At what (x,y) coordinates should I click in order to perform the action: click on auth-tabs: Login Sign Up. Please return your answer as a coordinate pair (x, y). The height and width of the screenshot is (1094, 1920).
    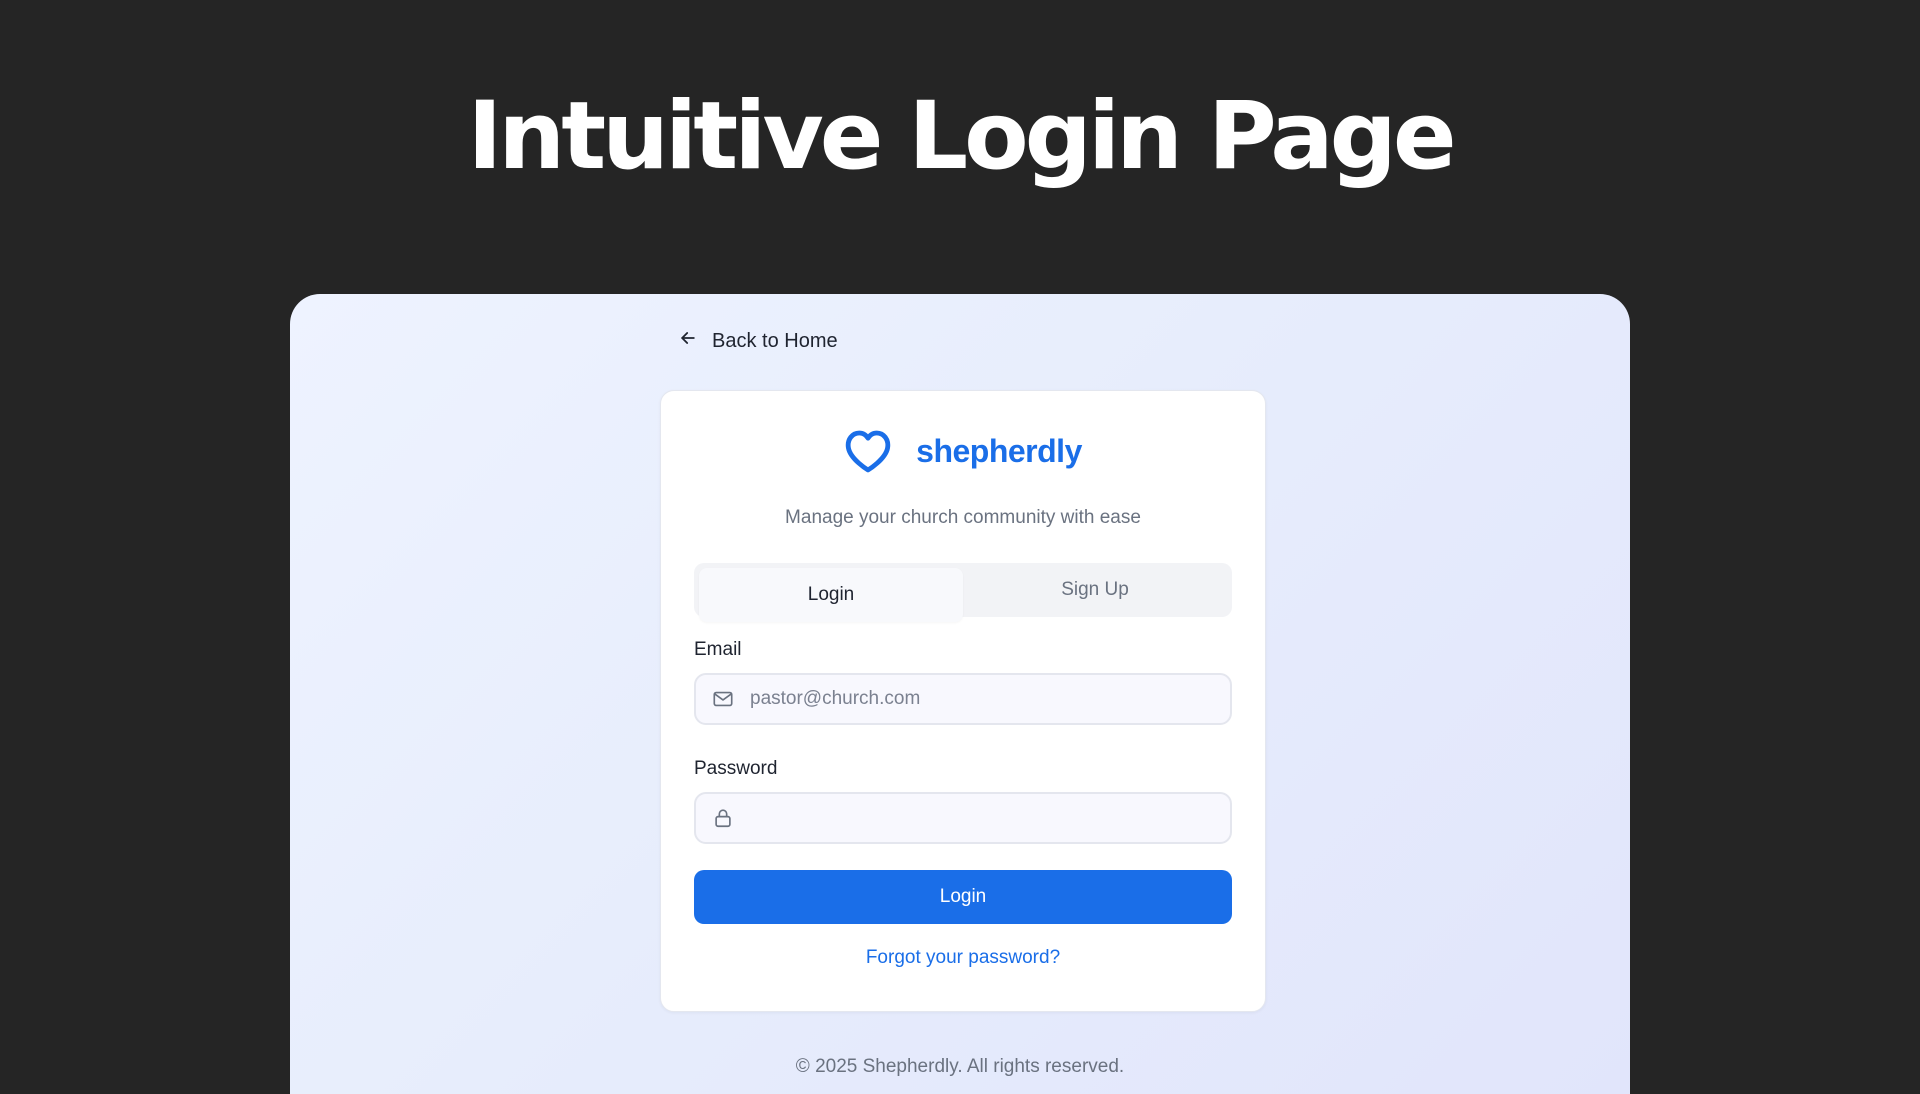
    Looking at the image, I should click on (963, 592).